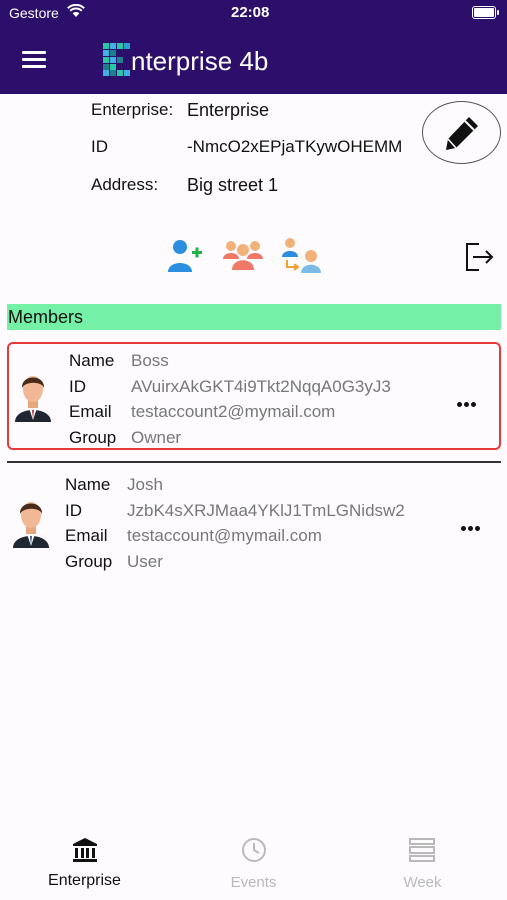  What do you see at coordinates (35, 60) in the screenshot?
I see `menu-button` at bounding box center [35, 60].